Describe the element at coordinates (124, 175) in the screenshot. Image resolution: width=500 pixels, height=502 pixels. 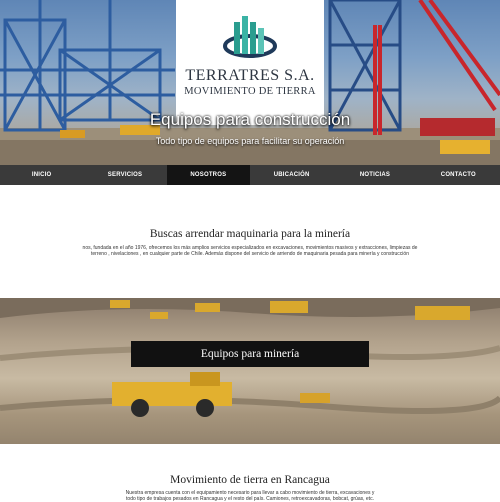
I see `nav-item-servicios: SERVICIOS` at that location.